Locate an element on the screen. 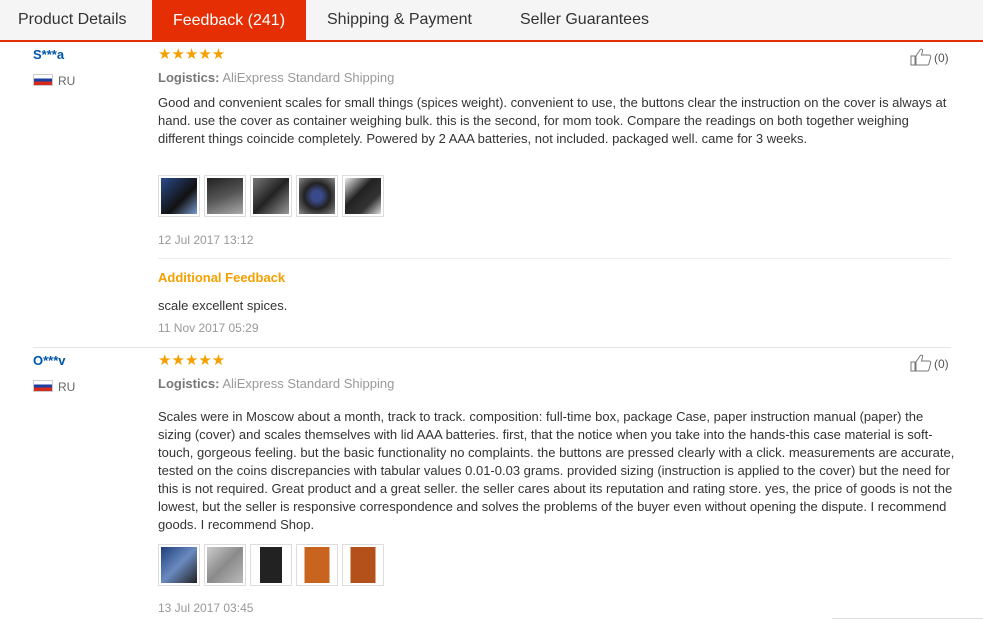 The width and height of the screenshot is (983, 620). tab-product-details: Product Details is located at coordinates (72, 20).